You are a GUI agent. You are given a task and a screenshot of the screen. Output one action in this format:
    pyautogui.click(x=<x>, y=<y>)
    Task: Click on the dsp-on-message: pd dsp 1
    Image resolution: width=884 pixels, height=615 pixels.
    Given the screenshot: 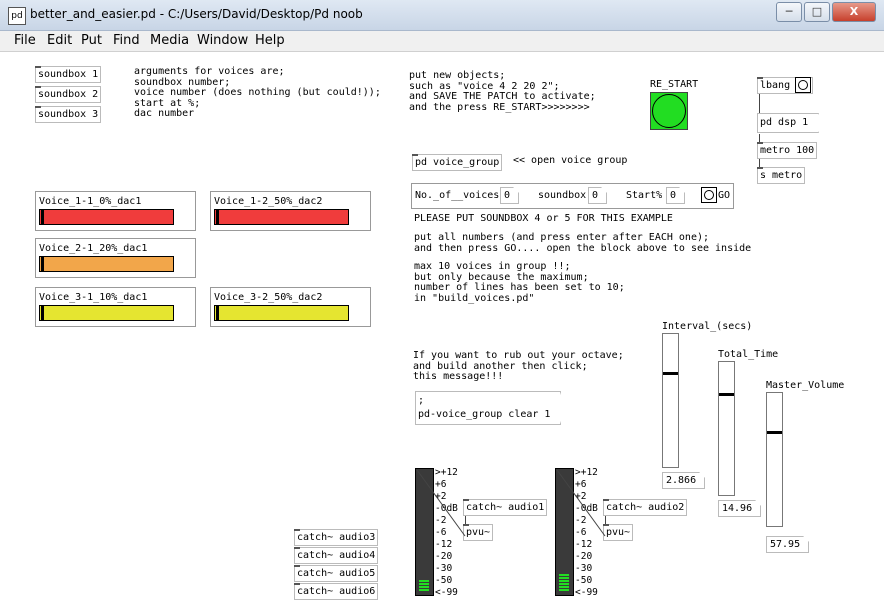 What is the action you would take?
    pyautogui.click(x=788, y=123)
    